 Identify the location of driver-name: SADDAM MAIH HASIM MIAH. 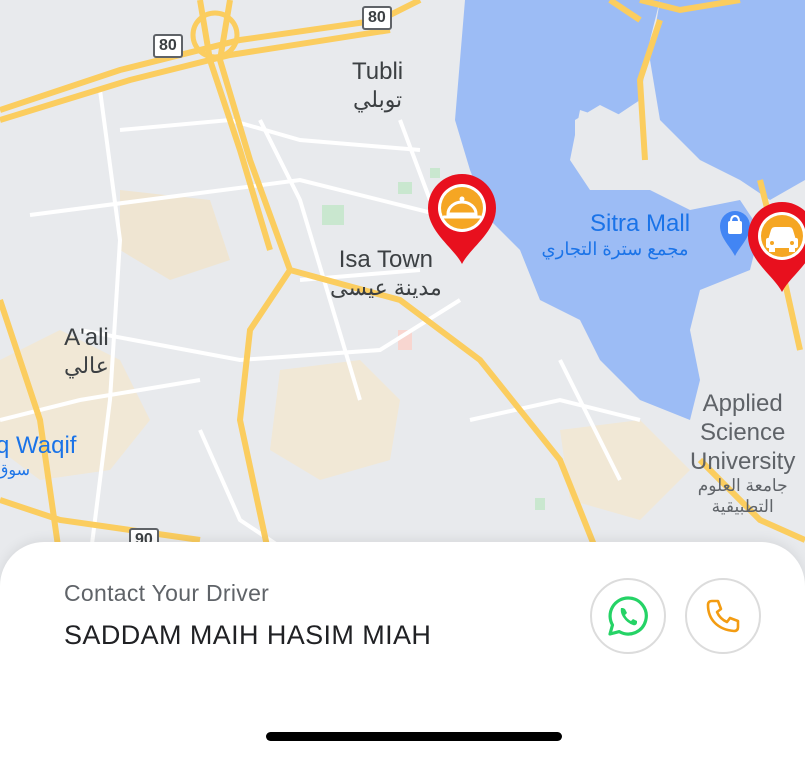
(248, 635).